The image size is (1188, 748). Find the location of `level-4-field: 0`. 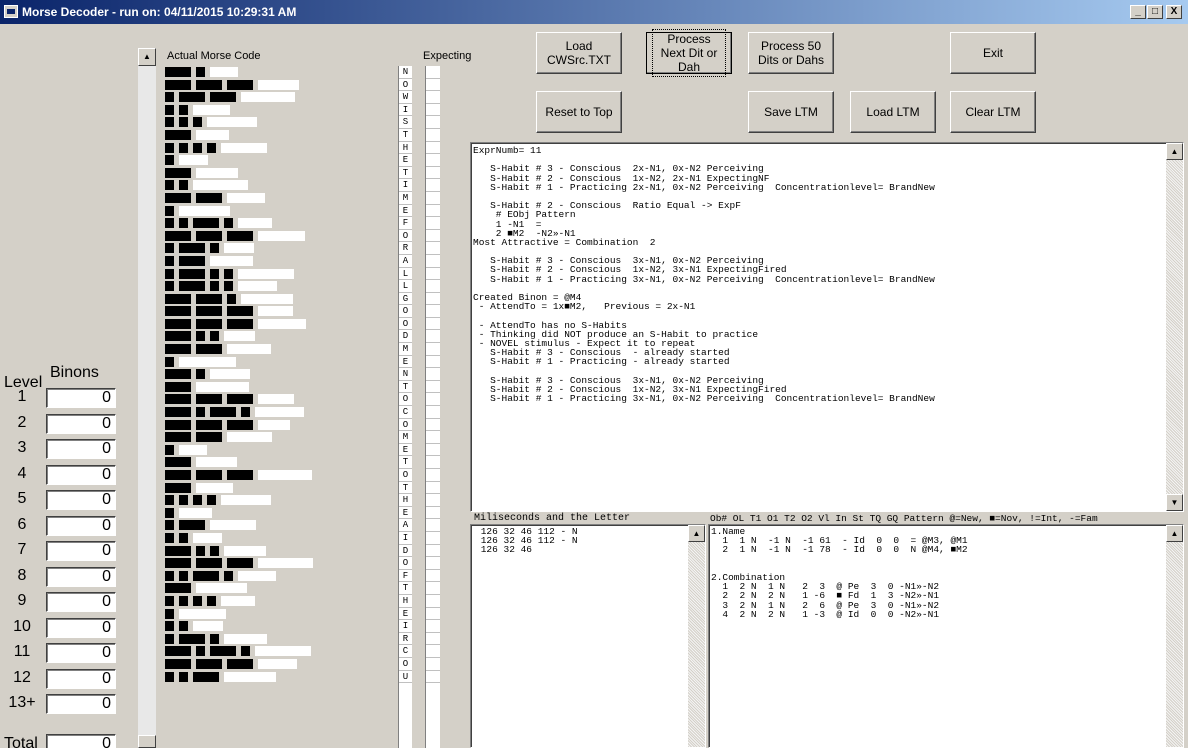

level-4-field: 0 is located at coordinates (81, 474).